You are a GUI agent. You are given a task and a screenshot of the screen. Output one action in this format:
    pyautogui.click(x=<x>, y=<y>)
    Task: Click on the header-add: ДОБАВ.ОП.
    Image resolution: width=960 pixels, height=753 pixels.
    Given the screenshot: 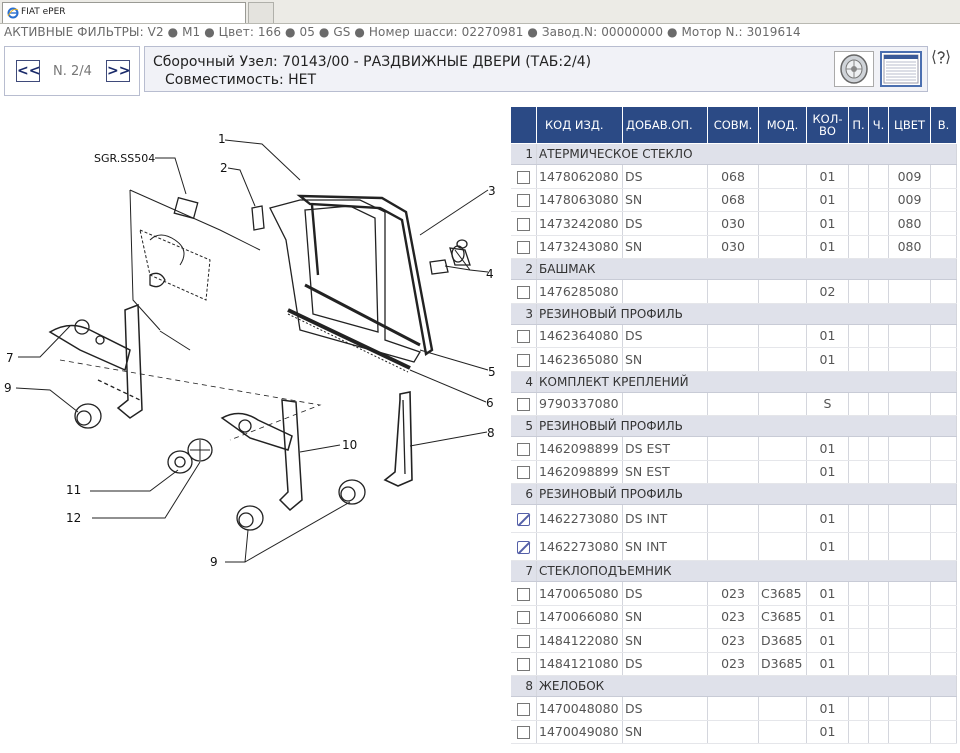 What is the action you would take?
    pyautogui.click(x=665, y=125)
    